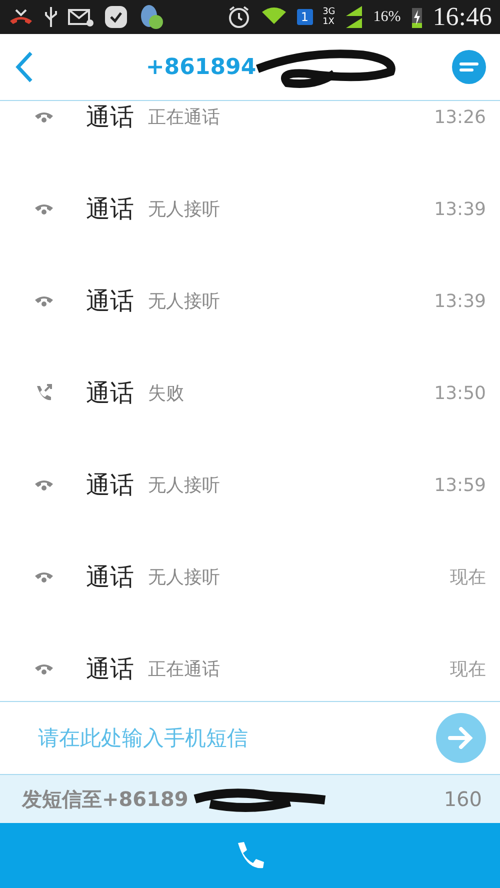 Image resolution: width=500 pixels, height=888 pixels. What do you see at coordinates (51, 17) in the screenshot?
I see `usb-icon` at bounding box center [51, 17].